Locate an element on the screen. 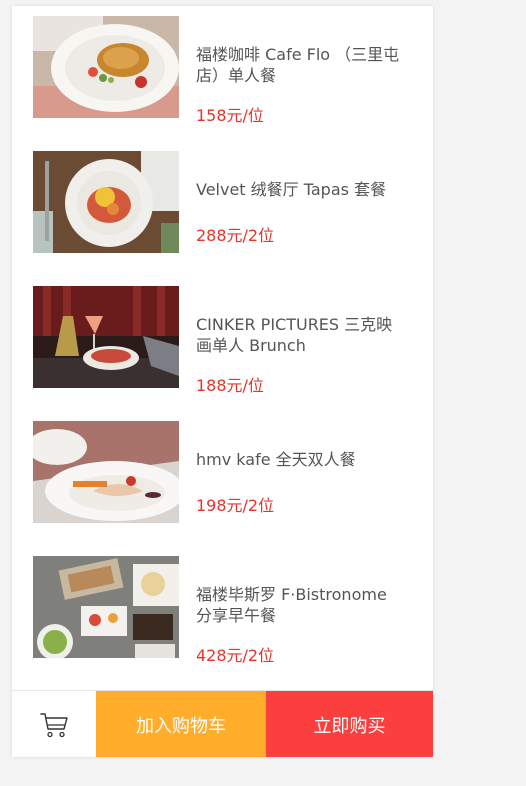 The image size is (526, 786). product-price: 428元/2位 is located at coordinates (235, 655).